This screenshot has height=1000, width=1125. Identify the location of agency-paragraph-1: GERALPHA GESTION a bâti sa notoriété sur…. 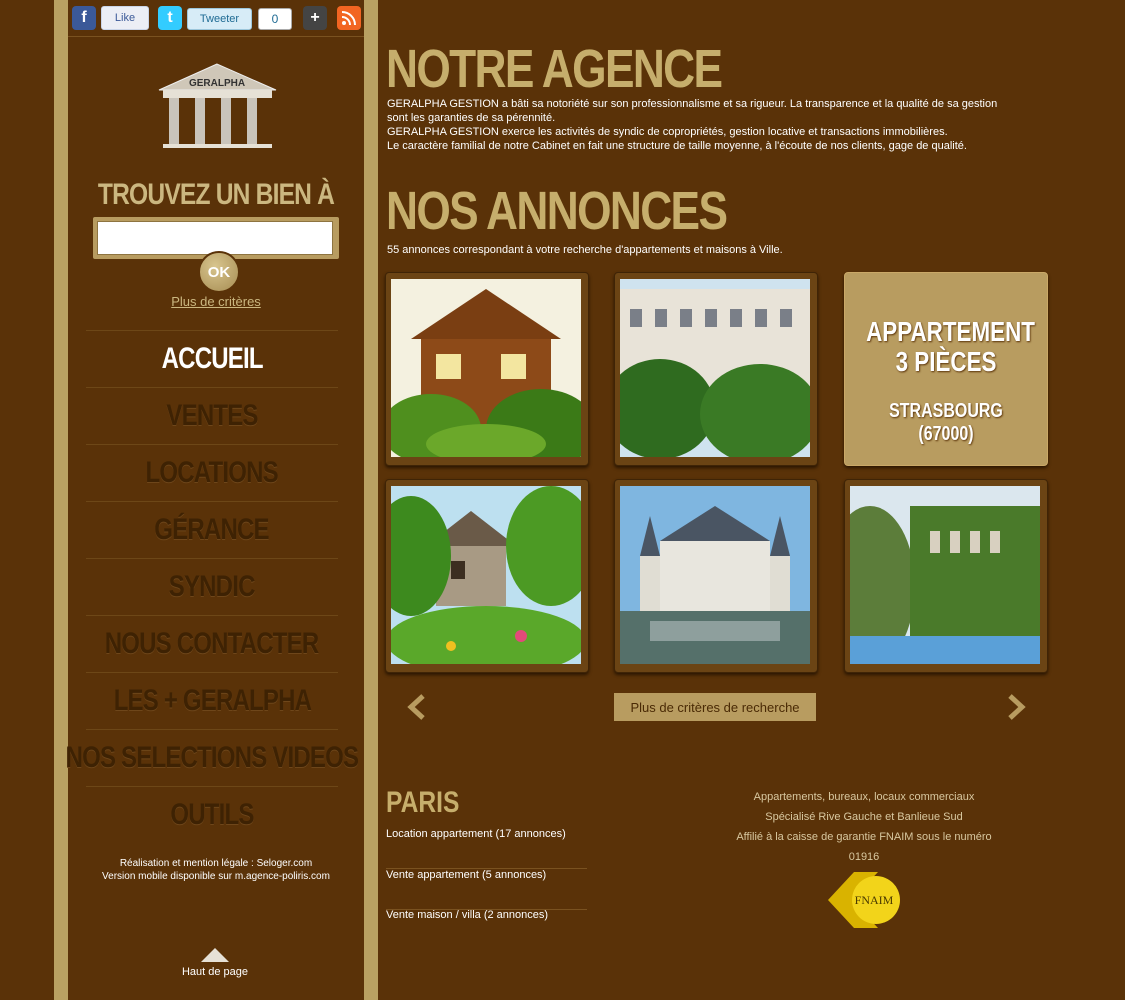
(692, 111).